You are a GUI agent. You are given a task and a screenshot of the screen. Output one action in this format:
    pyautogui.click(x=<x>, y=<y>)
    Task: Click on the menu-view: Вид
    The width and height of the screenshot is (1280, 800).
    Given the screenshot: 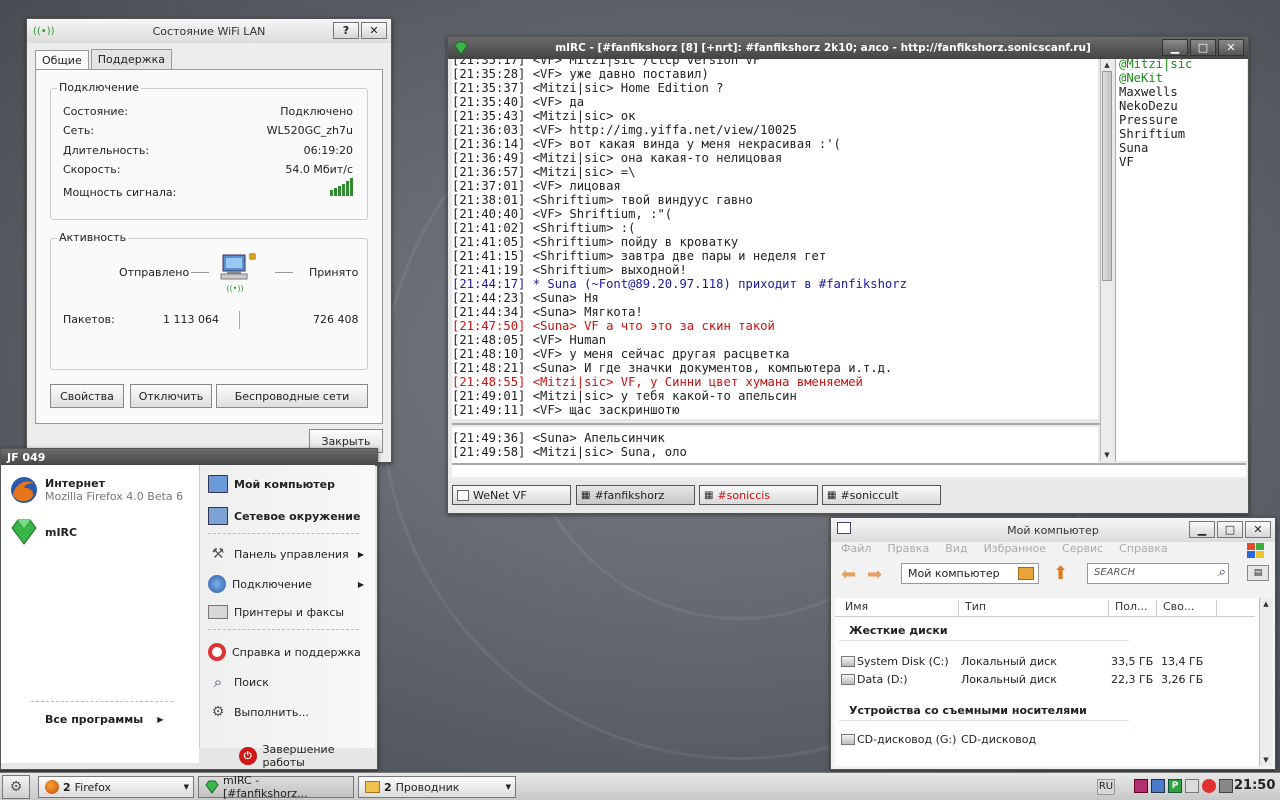 What is the action you would take?
    pyautogui.click(x=956, y=551)
    